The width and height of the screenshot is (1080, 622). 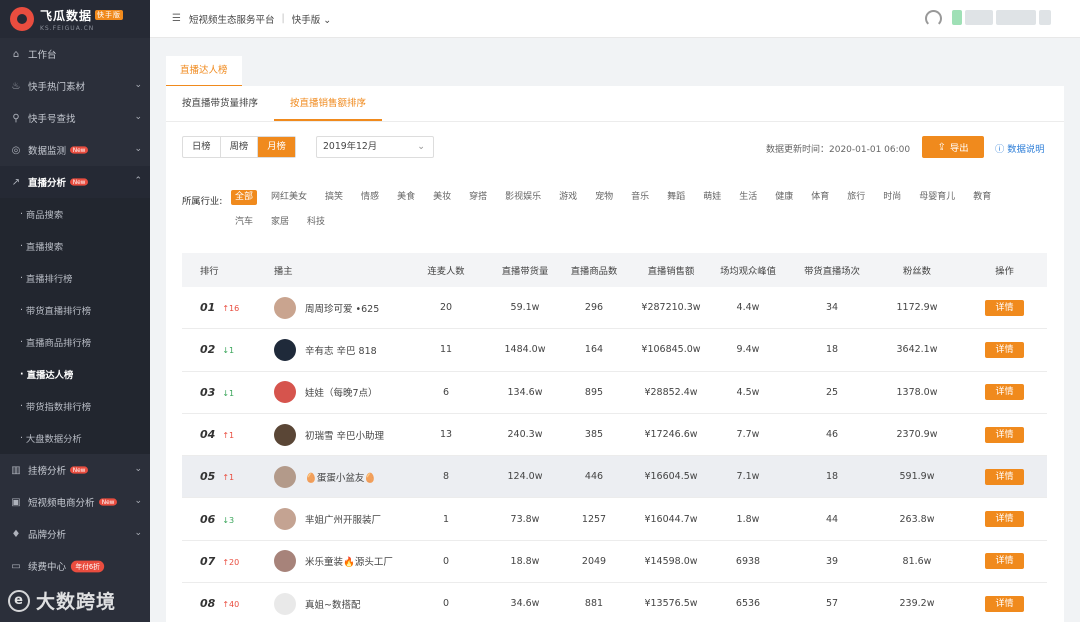 What do you see at coordinates (280, 222) in the screenshot?
I see `industry-option: 家居` at bounding box center [280, 222].